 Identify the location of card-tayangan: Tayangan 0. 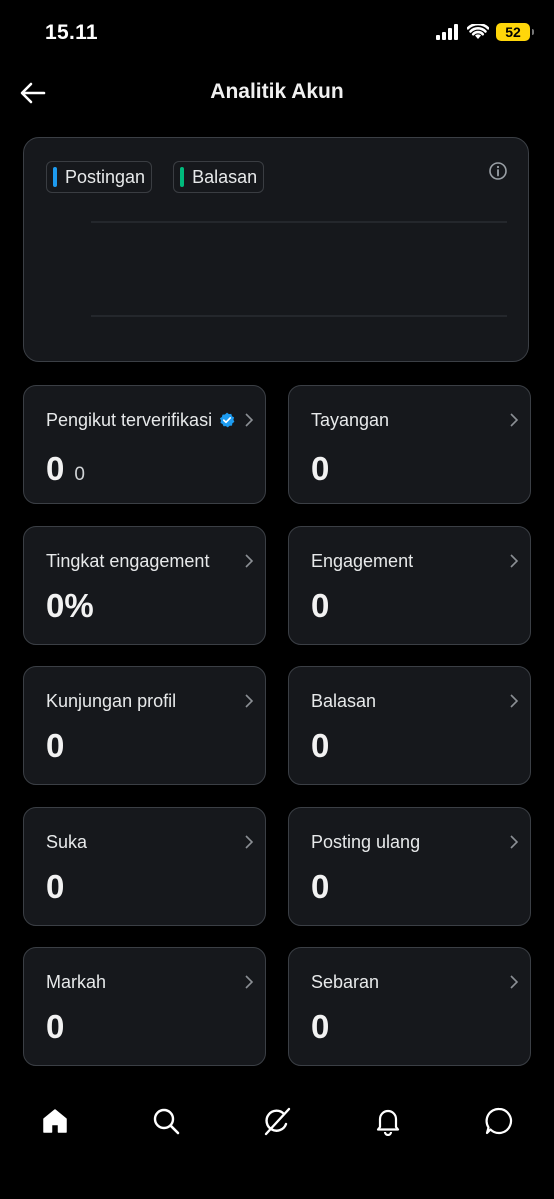
(409, 444).